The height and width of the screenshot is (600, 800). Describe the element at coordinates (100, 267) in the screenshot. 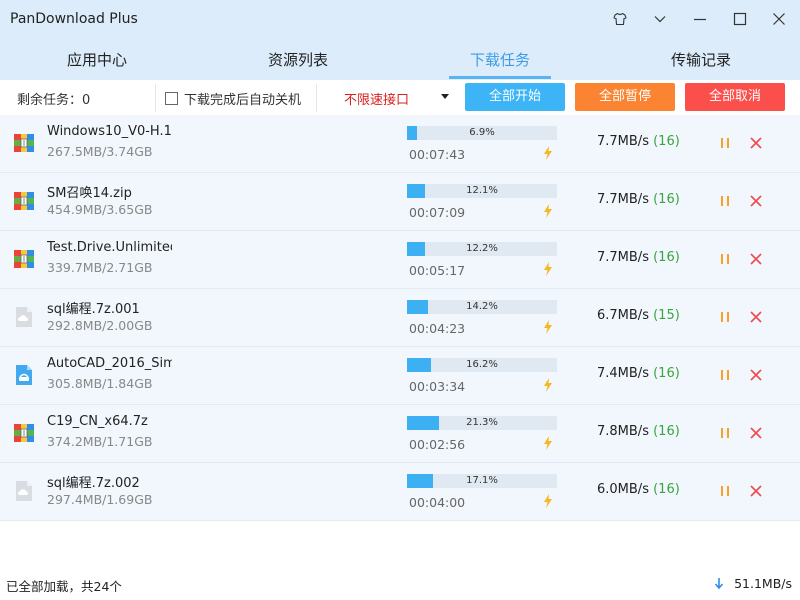

I see `file-size: 339.7MB/2.71GB` at that location.